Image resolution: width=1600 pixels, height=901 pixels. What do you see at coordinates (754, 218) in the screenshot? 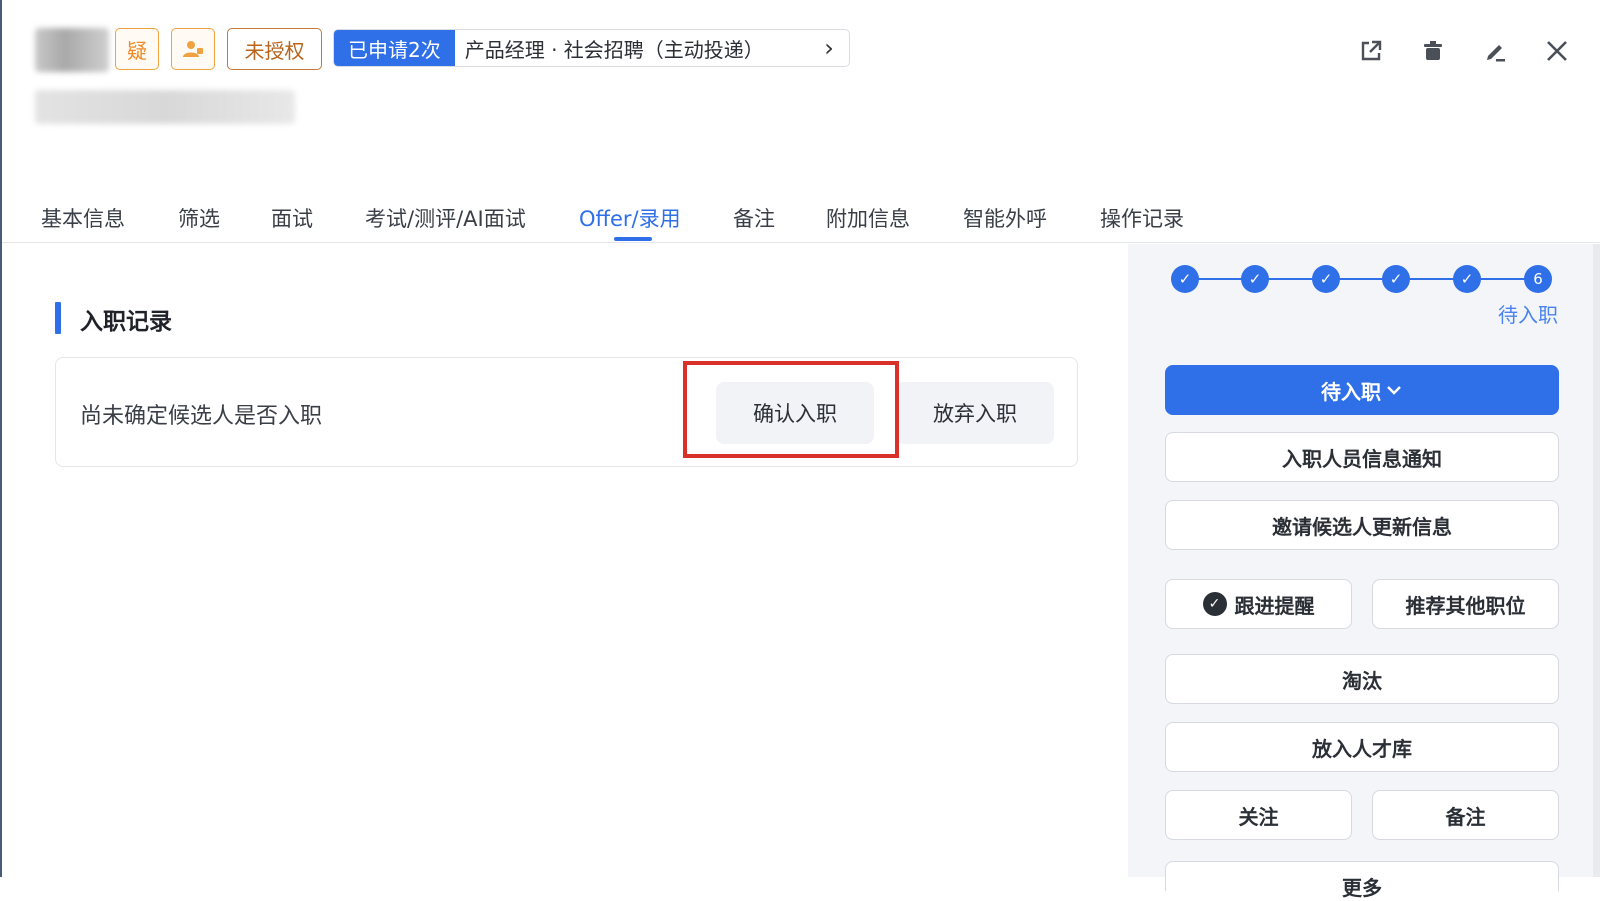
I see `tab-notes: 备注` at bounding box center [754, 218].